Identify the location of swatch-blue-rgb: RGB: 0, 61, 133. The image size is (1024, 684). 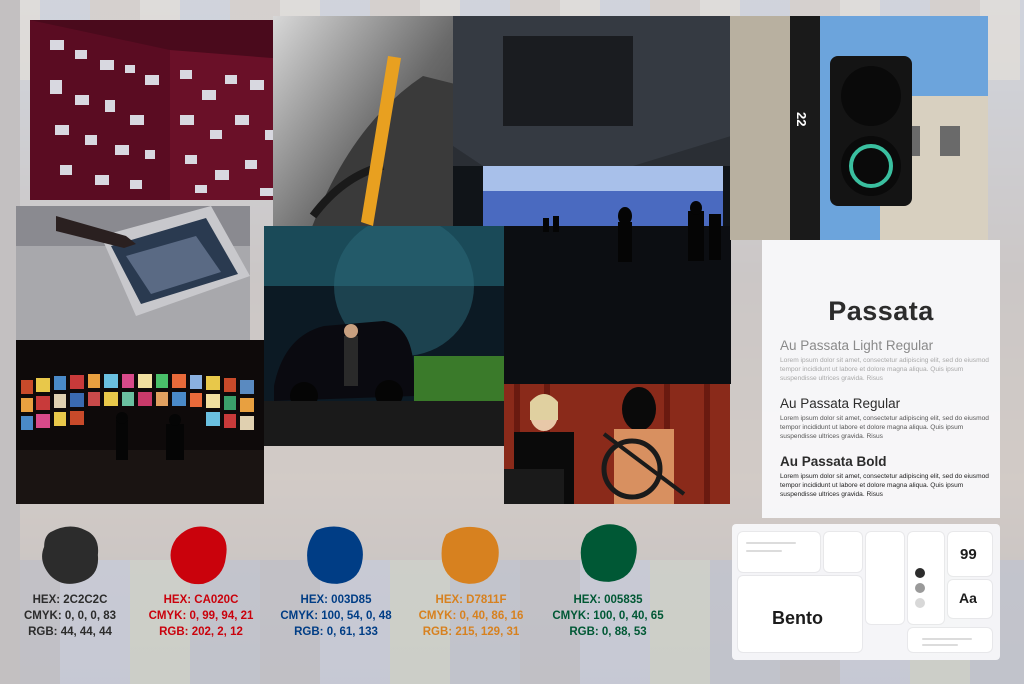
(336, 632).